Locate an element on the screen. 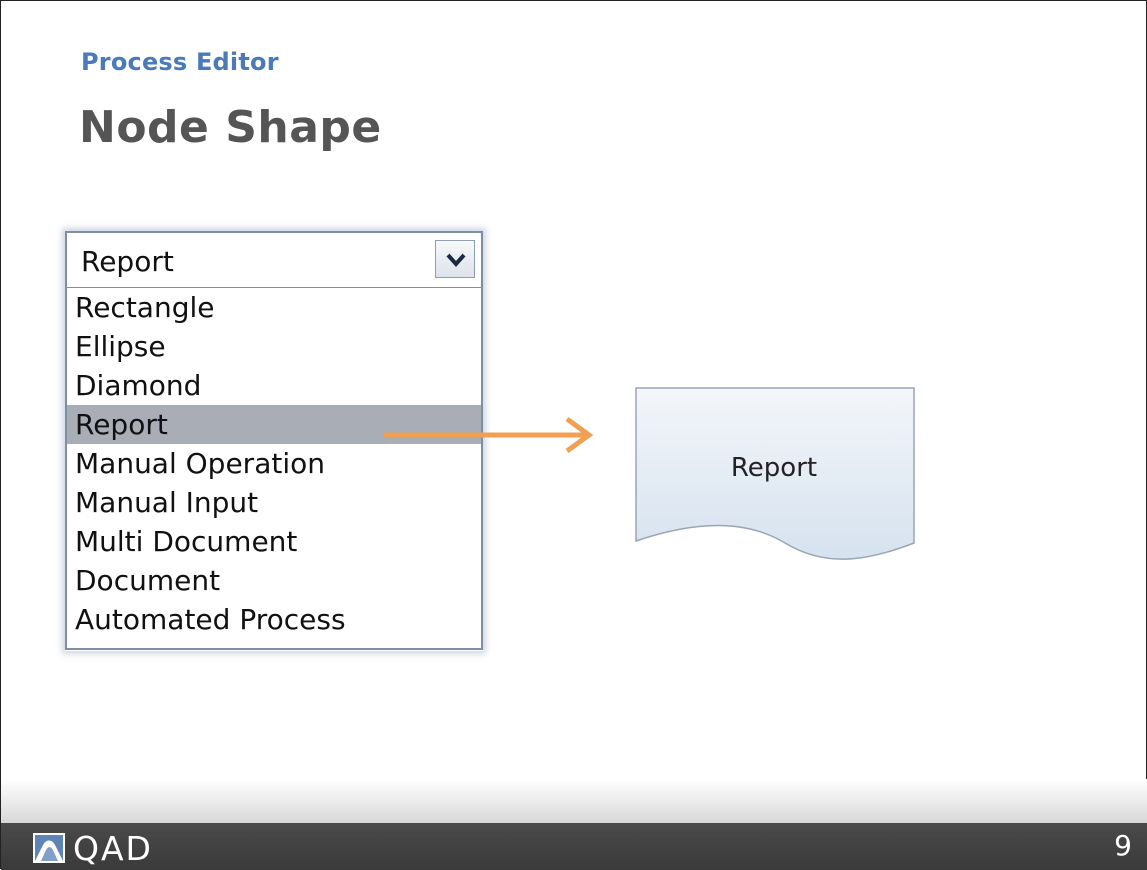 The image size is (1147, 870). page-number: 9 is located at coordinates (1123, 845).